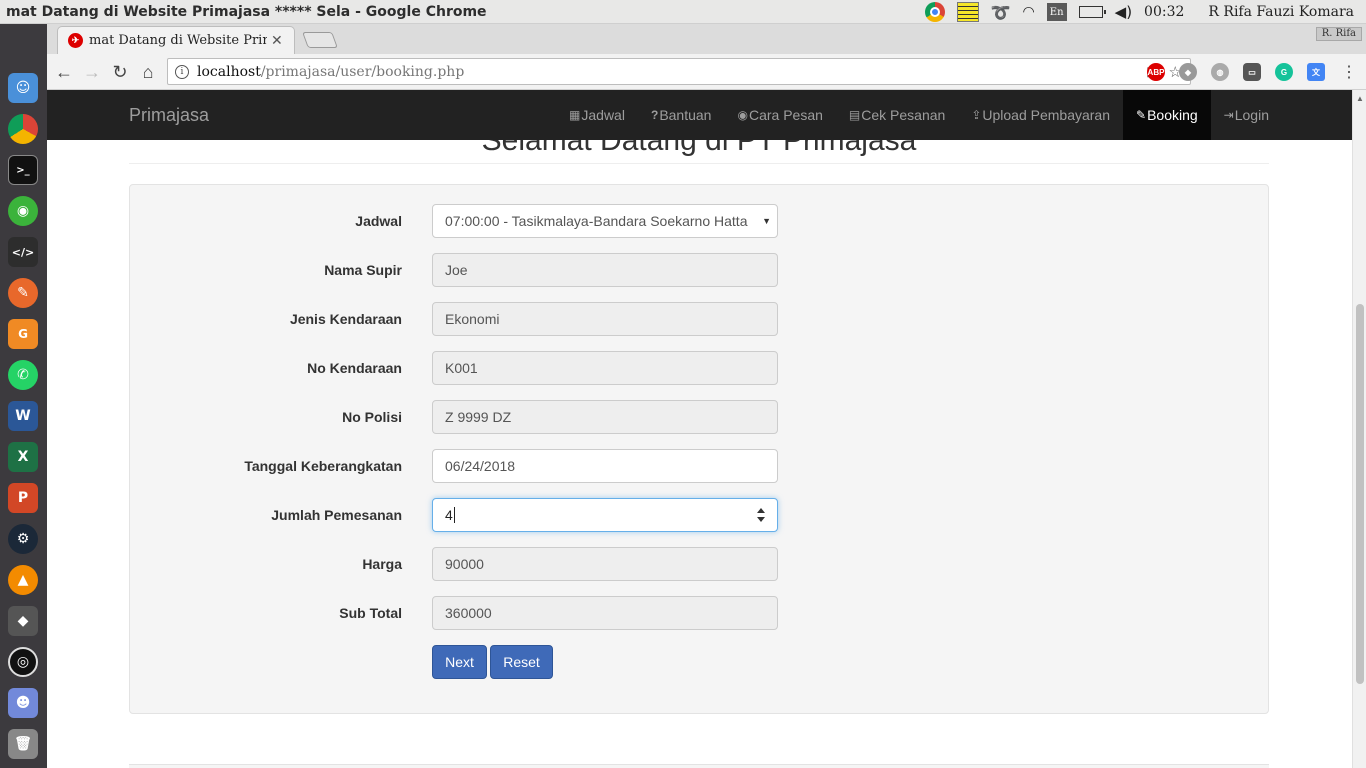 This screenshot has height=768, width=1366. Describe the element at coordinates (1360, 98) in the screenshot. I see `scroll-up-icon: ▲` at that location.